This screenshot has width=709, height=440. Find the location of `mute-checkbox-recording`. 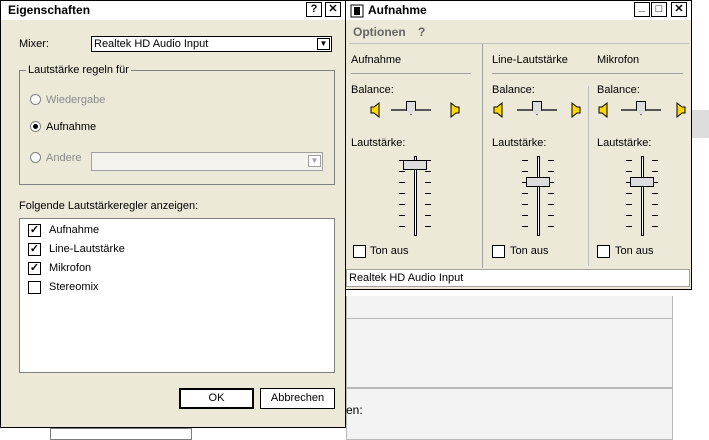

mute-checkbox-recording is located at coordinates (359, 251).